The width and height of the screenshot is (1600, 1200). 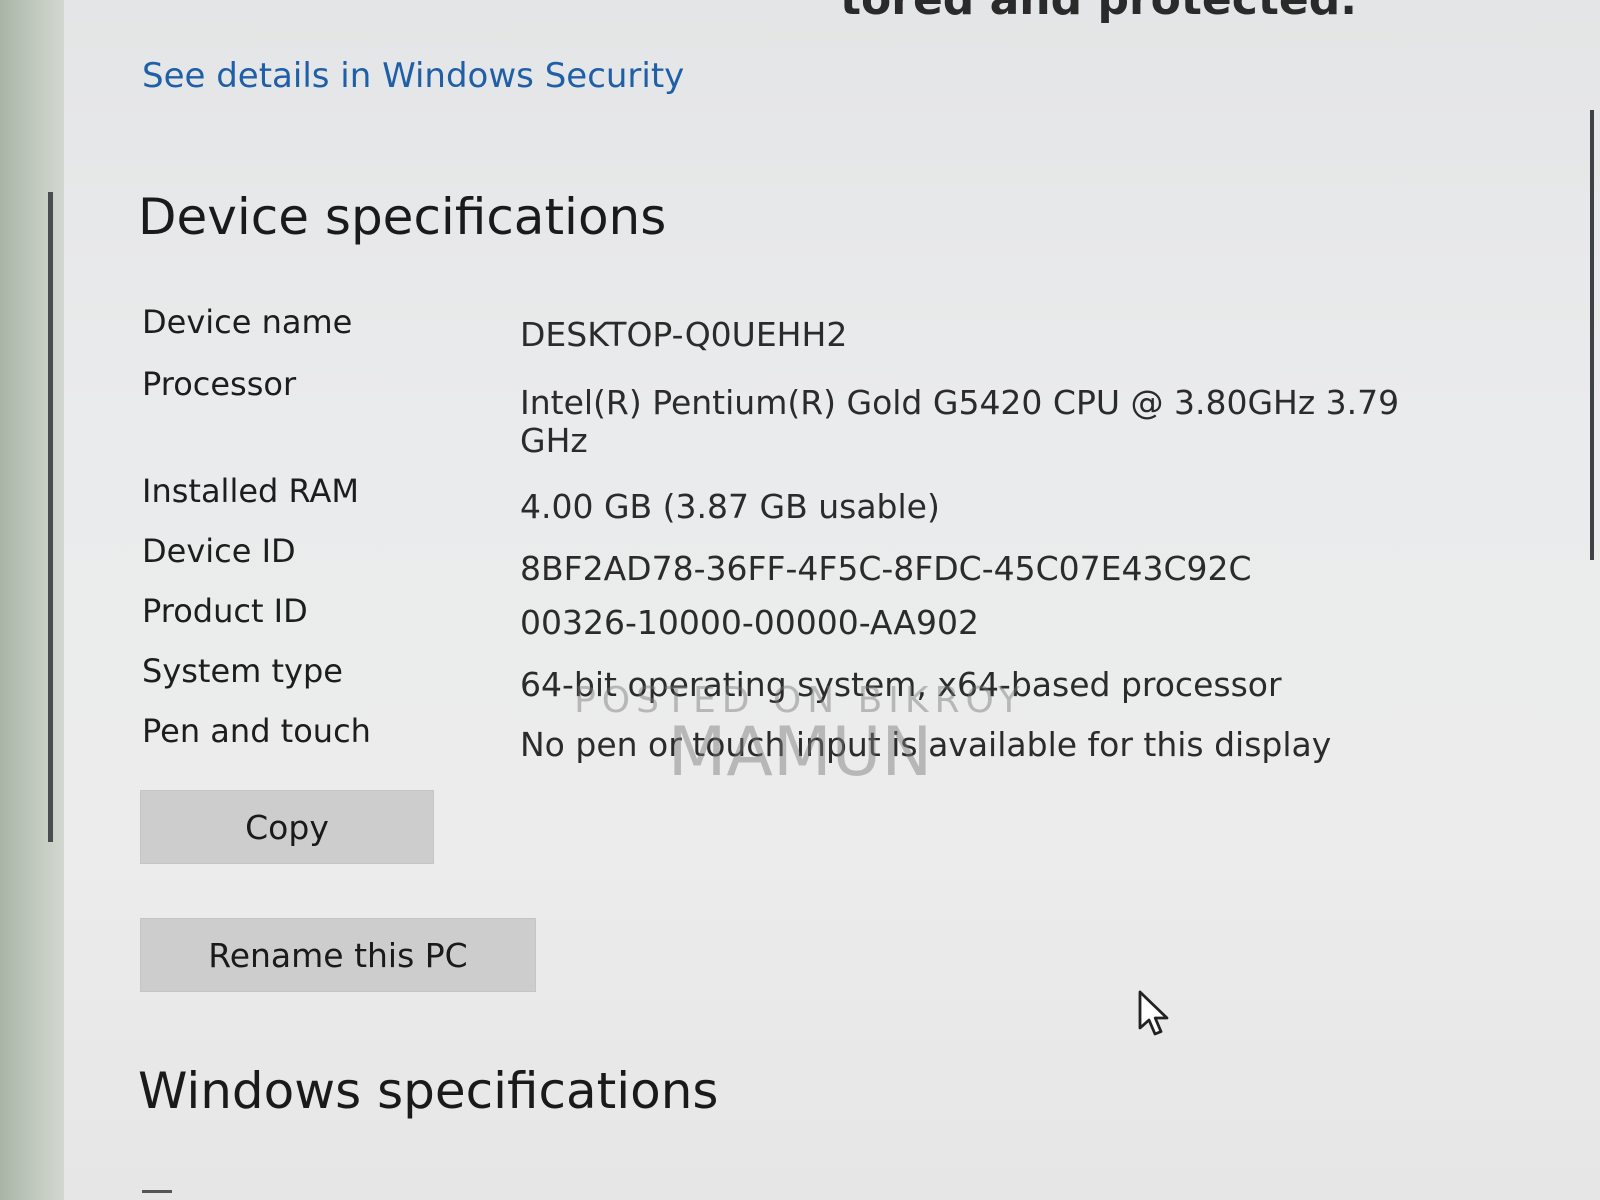 I want to click on spec-value-installed-ram: 4.00 GB (3.87 GB usable), so click(x=730, y=506).